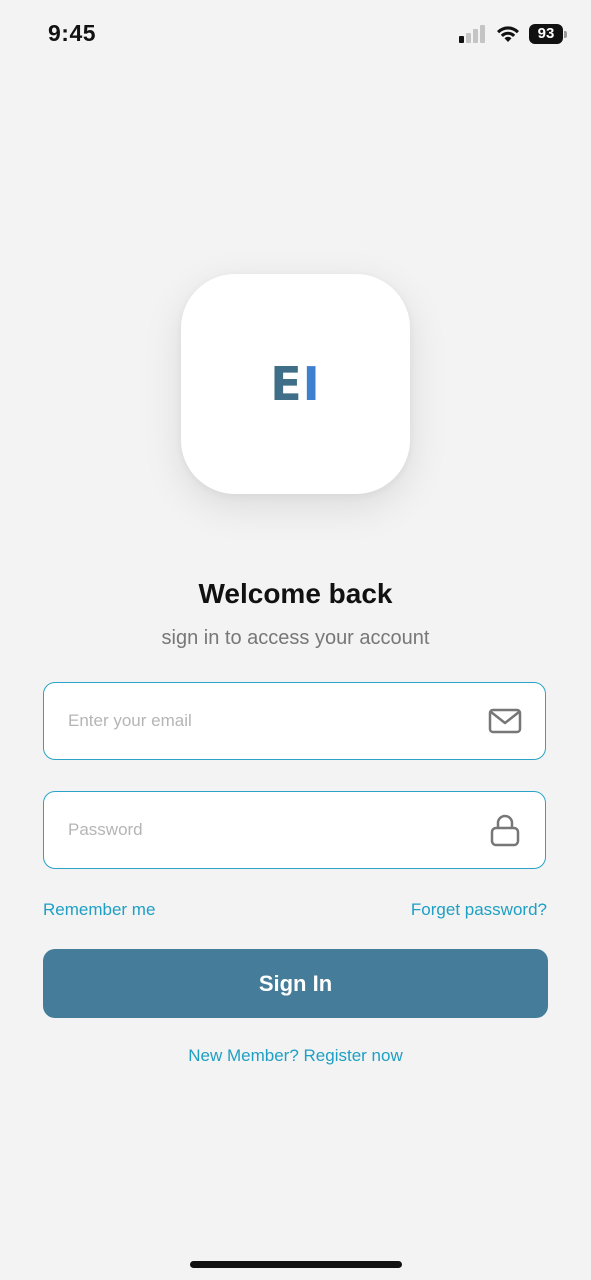 This screenshot has width=591, height=1280. Describe the element at coordinates (295, 983) in the screenshot. I see `sign-in-button: Sign In` at that location.